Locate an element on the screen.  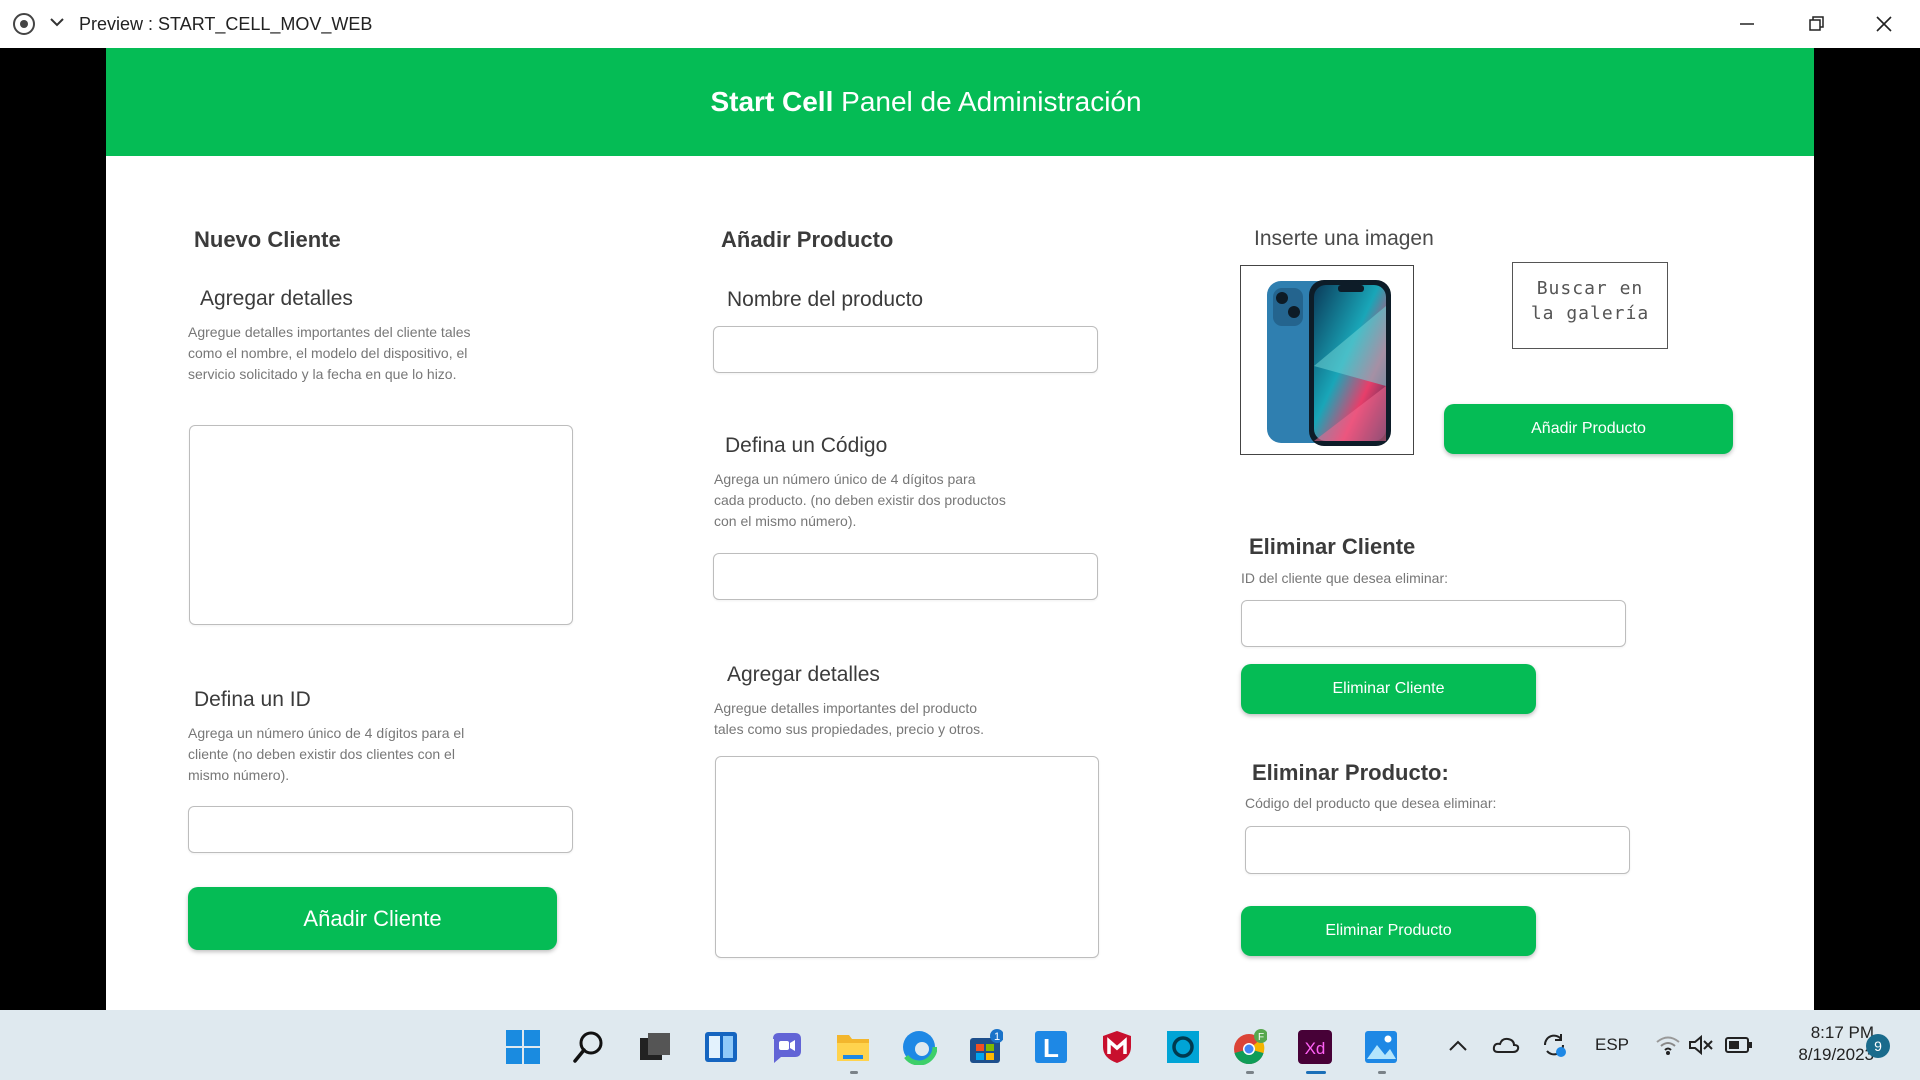
file-explorer-icon is located at coordinates (853, 1047).